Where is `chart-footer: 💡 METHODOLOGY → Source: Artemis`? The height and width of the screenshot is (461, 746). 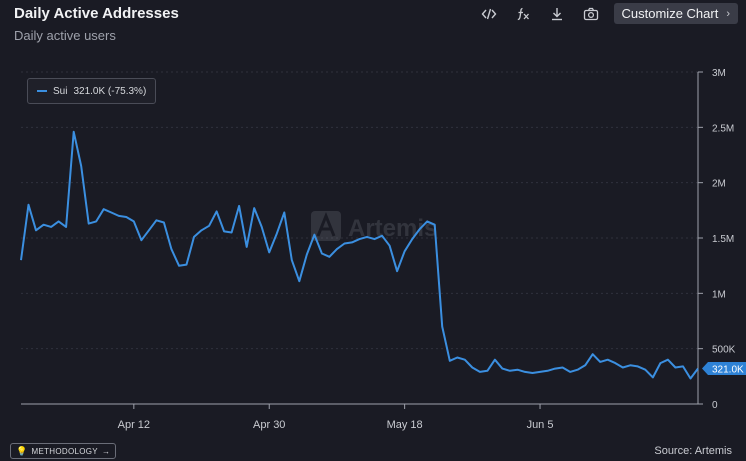
chart-footer: 💡 METHODOLOGY → Source: Artemis is located at coordinates (373, 449).